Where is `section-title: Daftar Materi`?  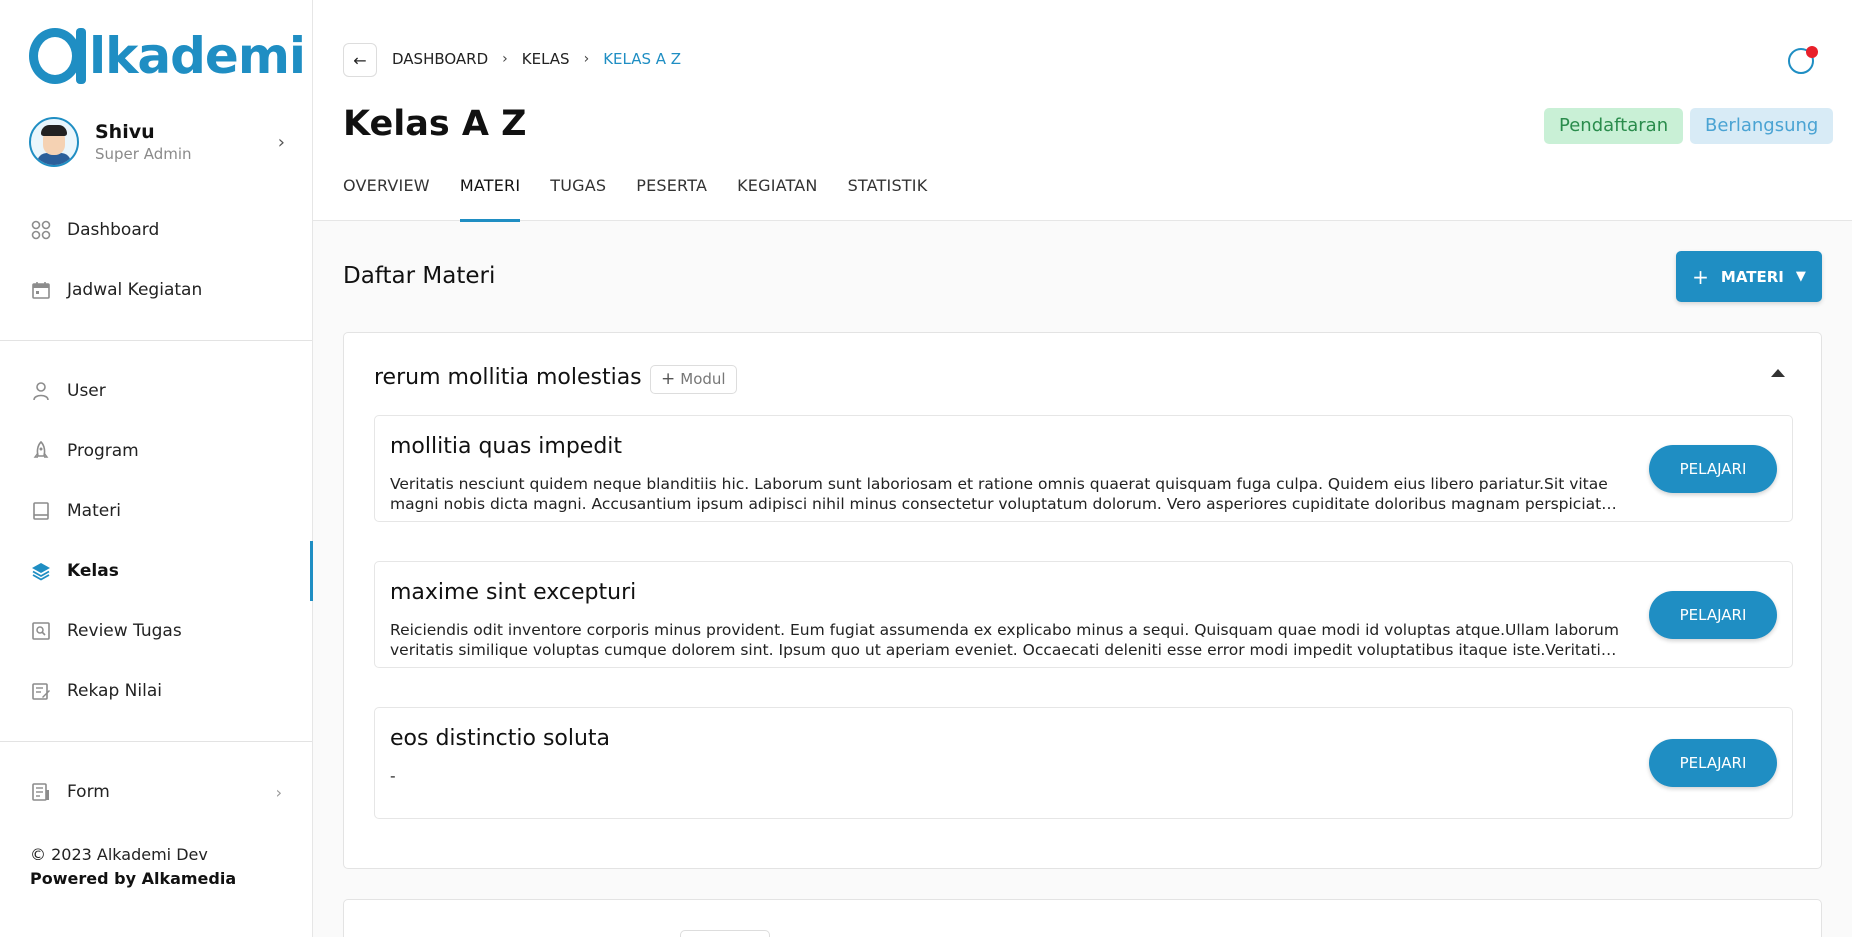 section-title: Daftar Materi is located at coordinates (419, 276).